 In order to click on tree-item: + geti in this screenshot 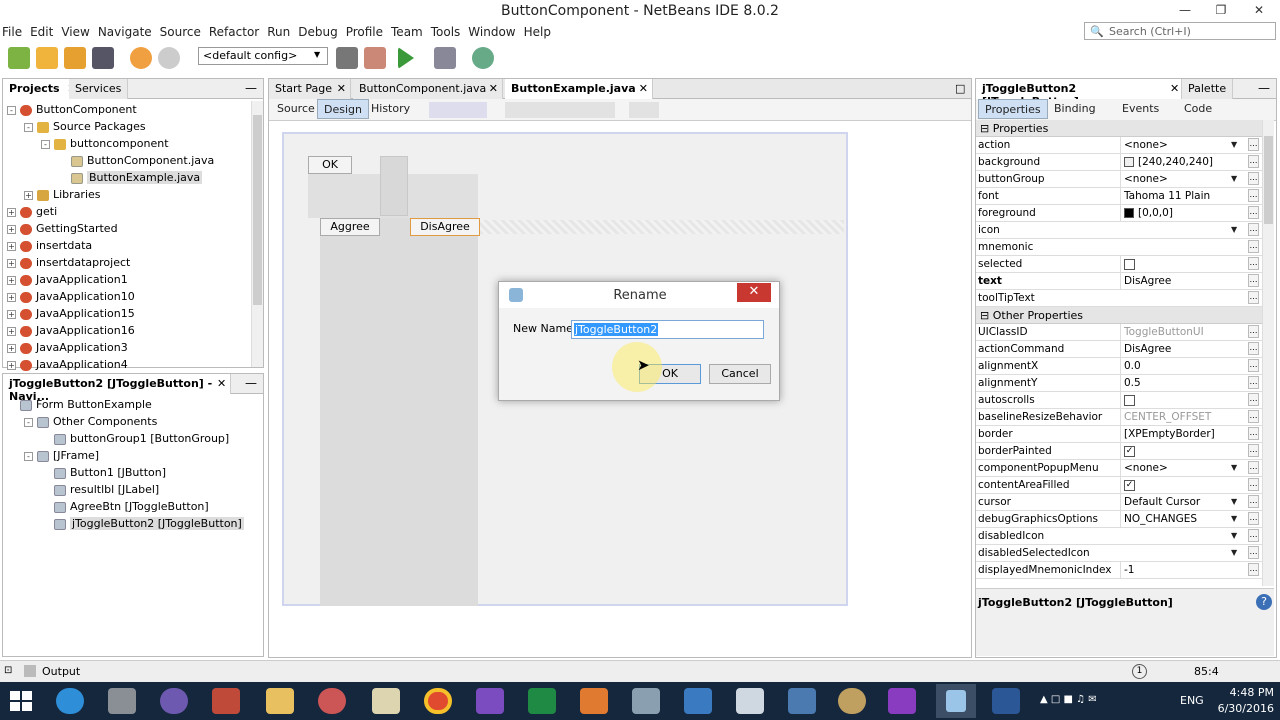, I will do `click(32, 211)`.